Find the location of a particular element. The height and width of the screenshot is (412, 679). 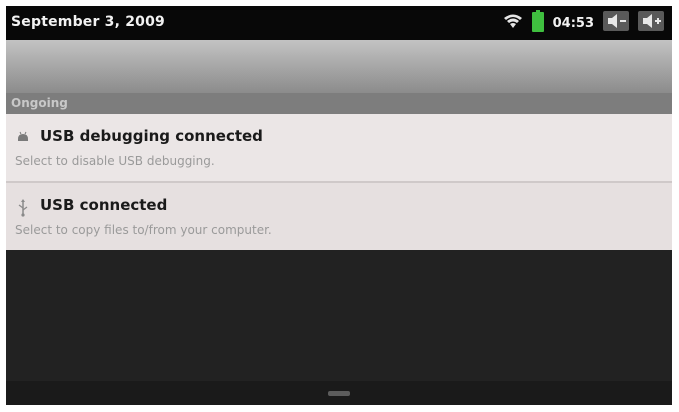

status-icons: 04:53 is located at coordinates (583, 23).